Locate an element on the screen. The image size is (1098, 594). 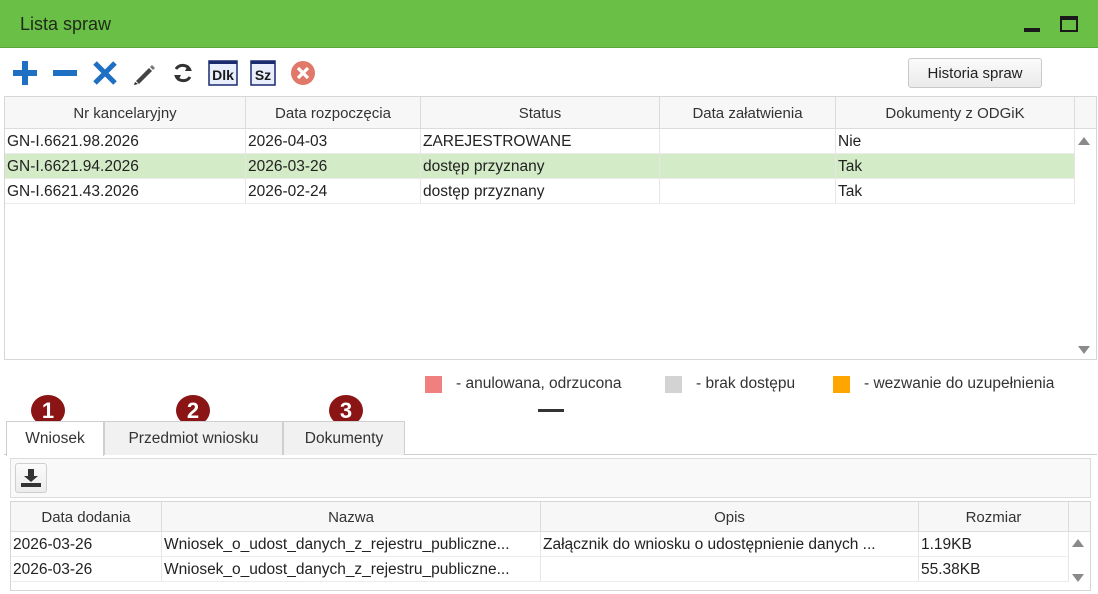
tab-wniosek: Wniosek is located at coordinates (55, 438).